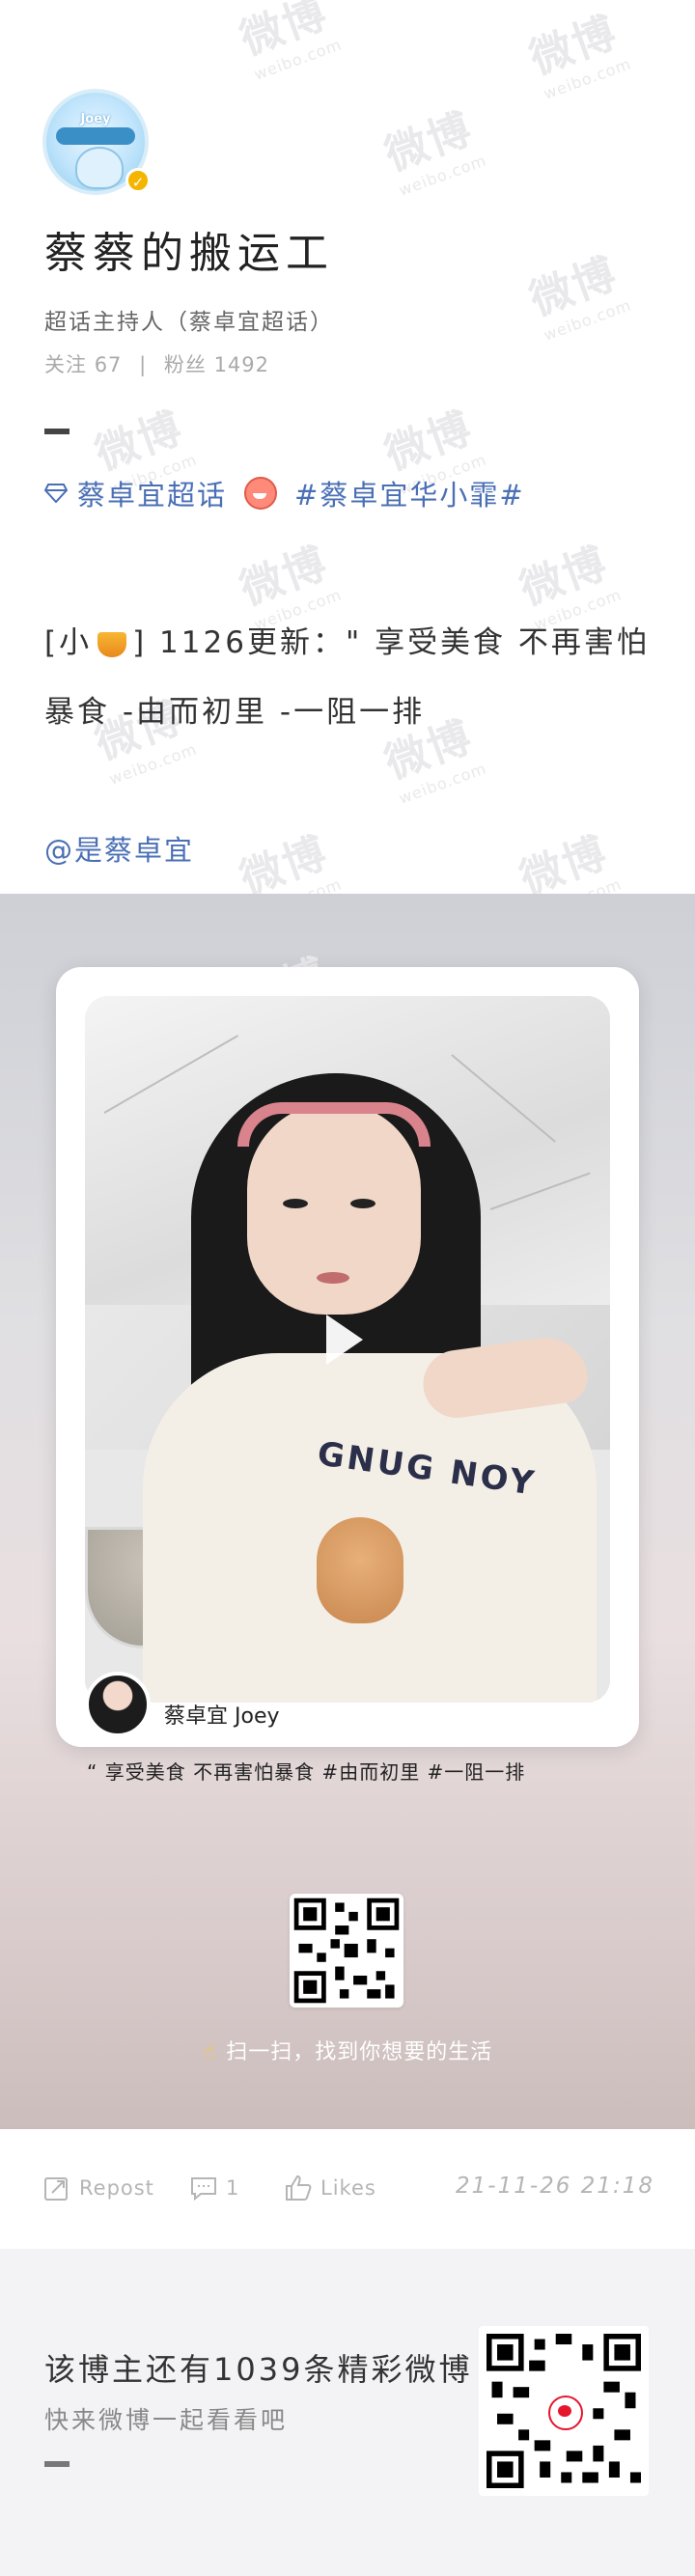 The height and width of the screenshot is (2576, 695). What do you see at coordinates (119, 848) in the screenshot?
I see `mention-link: @是蔡卓宜` at bounding box center [119, 848].